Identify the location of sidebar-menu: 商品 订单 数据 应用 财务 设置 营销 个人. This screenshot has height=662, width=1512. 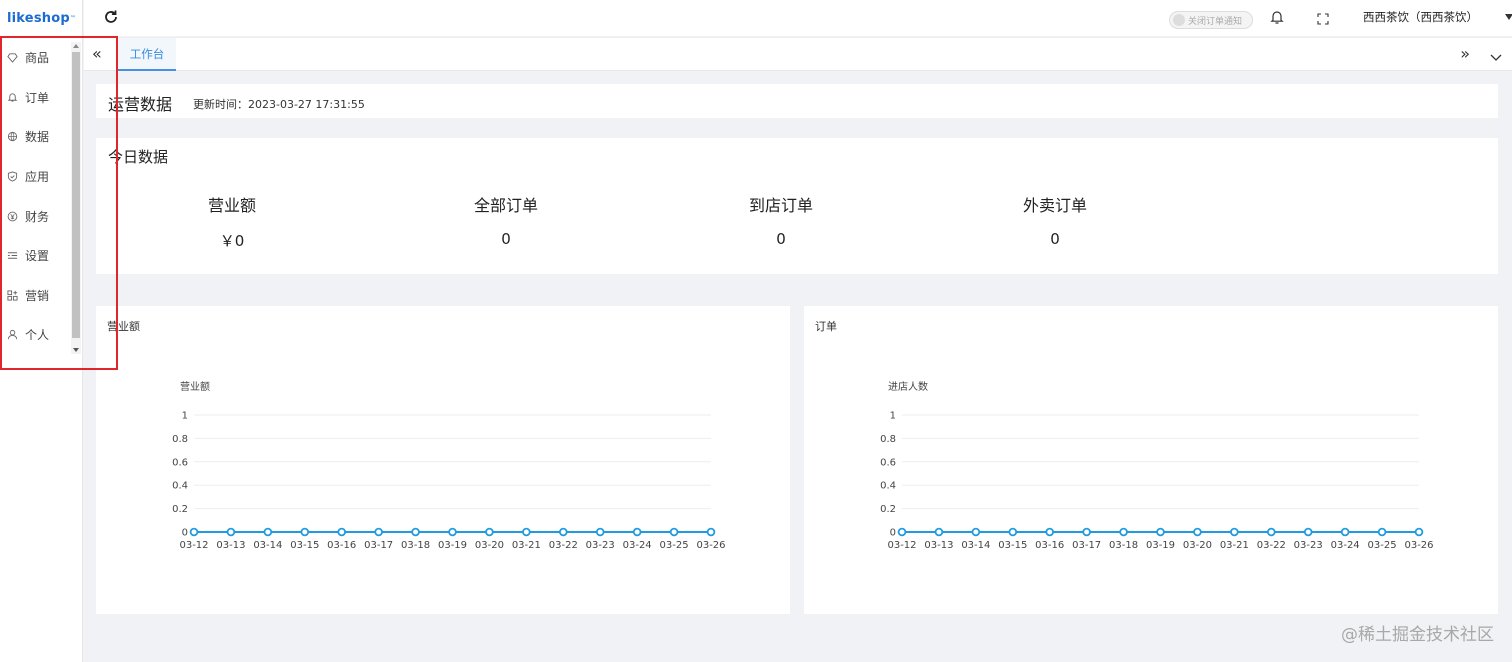
(41, 196).